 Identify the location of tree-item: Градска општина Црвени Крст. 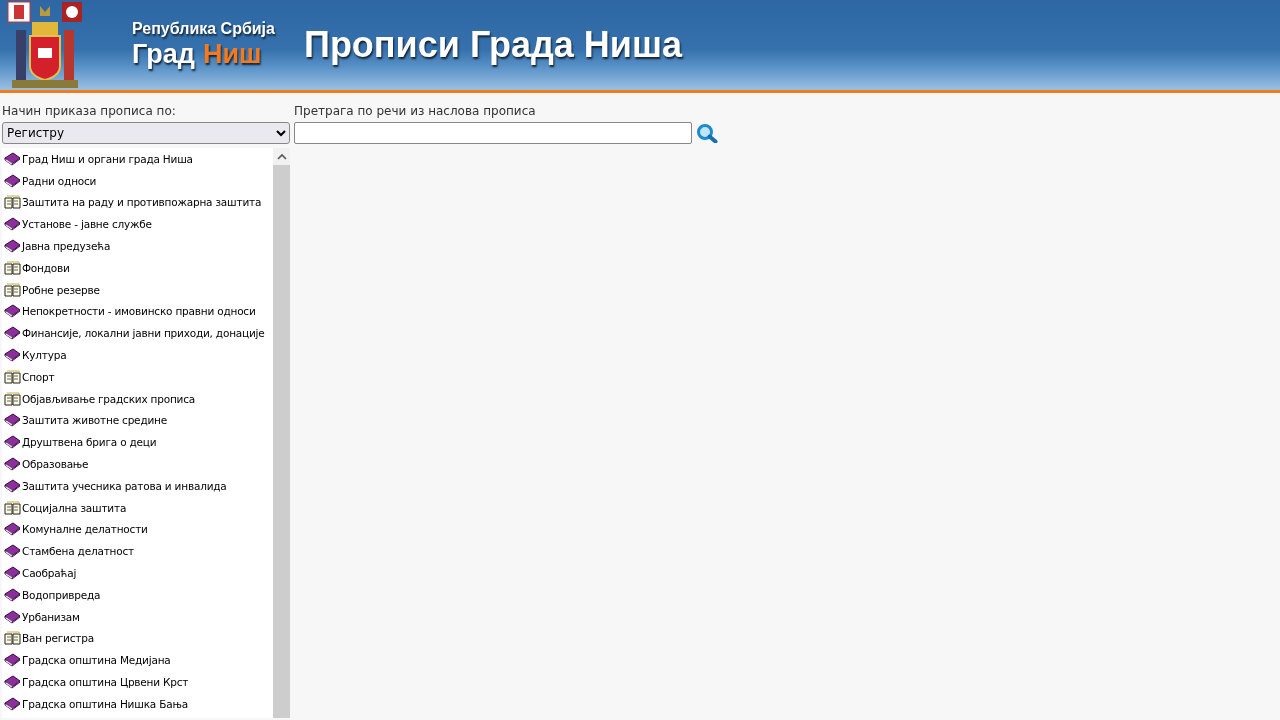
(105, 682).